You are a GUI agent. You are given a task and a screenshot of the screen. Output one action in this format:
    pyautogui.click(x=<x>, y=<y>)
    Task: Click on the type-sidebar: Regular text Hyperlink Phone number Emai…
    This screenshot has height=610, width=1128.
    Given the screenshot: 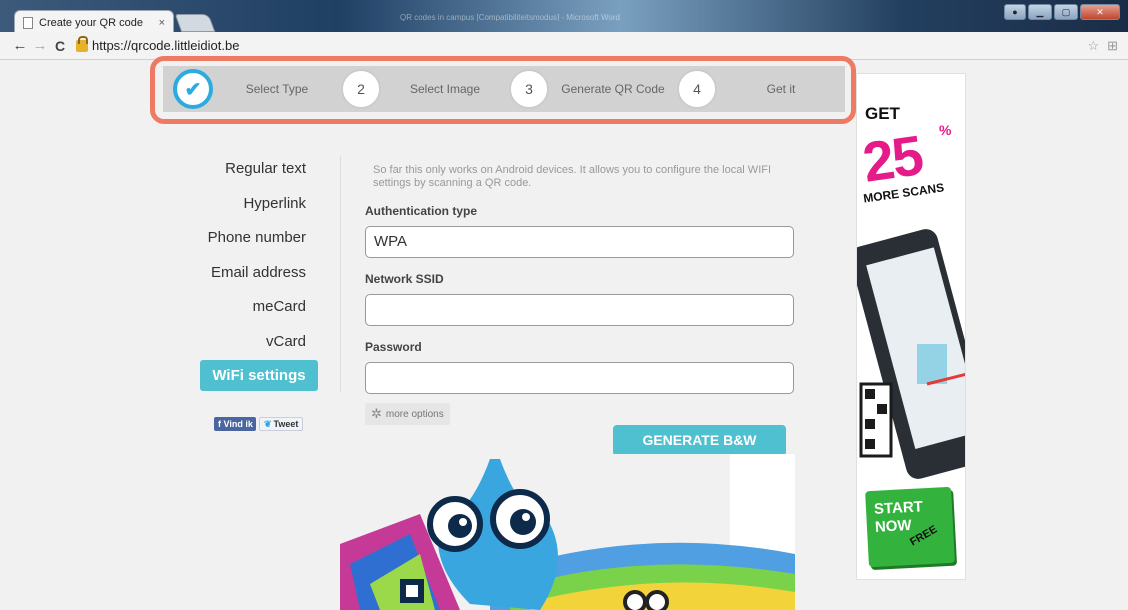 What is the action you would take?
    pyautogui.click(x=260, y=275)
    